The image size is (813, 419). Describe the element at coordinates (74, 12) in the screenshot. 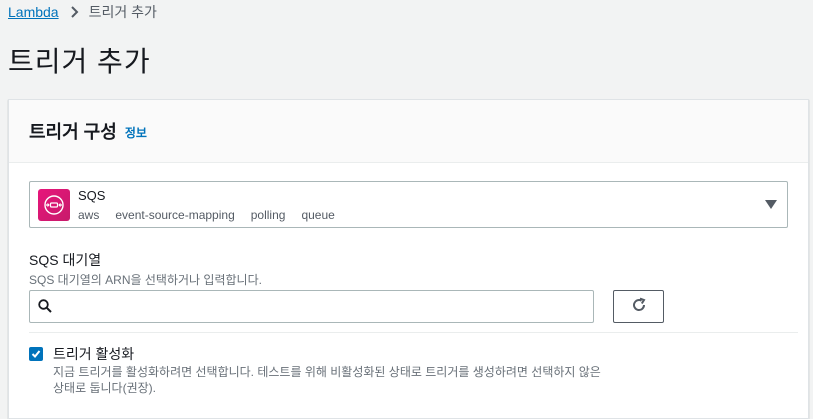

I see `chevron-right-icon` at that location.